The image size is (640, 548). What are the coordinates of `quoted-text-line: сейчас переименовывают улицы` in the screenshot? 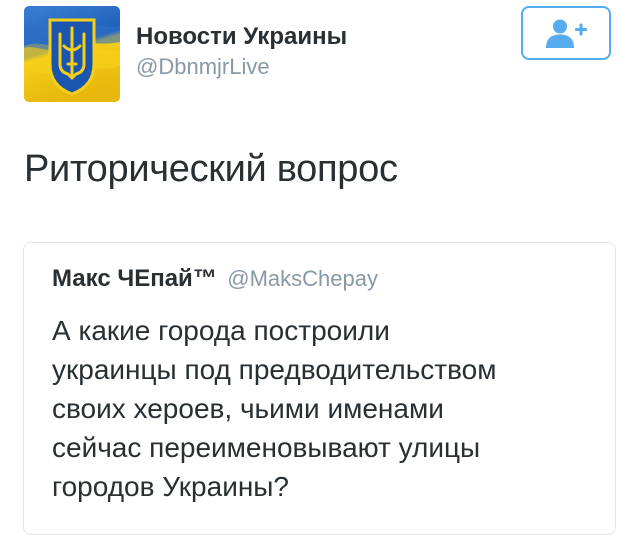 It's located at (266, 447).